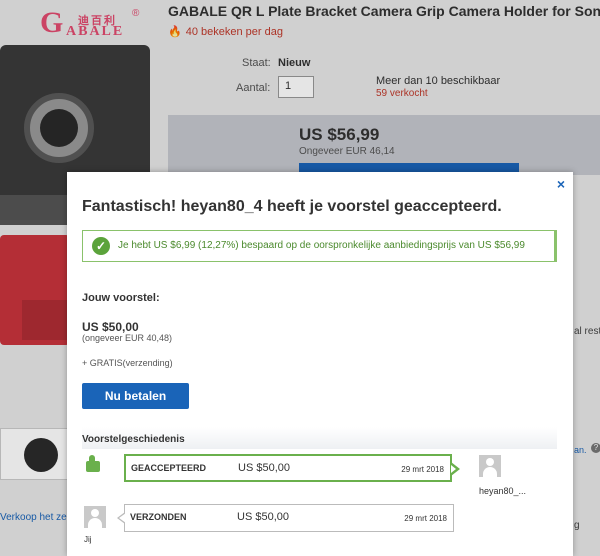  I want to click on history-entry-sent: VERZONDEN US $50,00 29 mrt 2018, so click(285, 518).